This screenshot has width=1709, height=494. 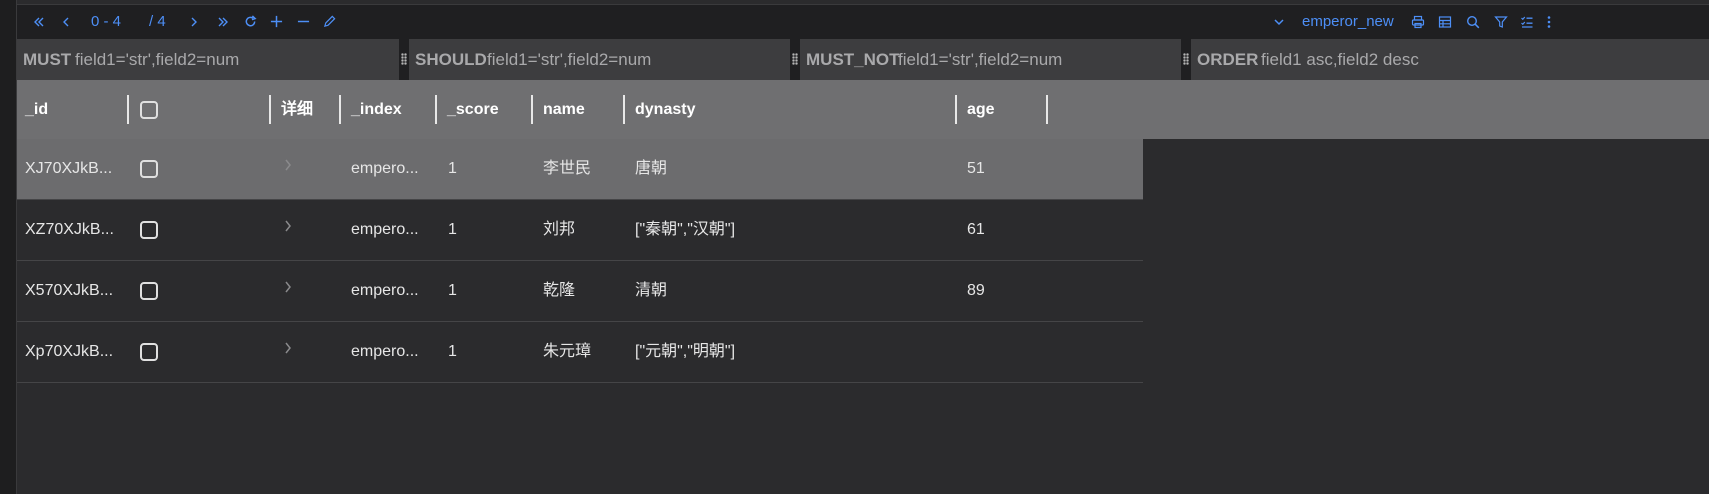 What do you see at coordinates (559, 229) in the screenshot?
I see `cell-name: 刘邦` at bounding box center [559, 229].